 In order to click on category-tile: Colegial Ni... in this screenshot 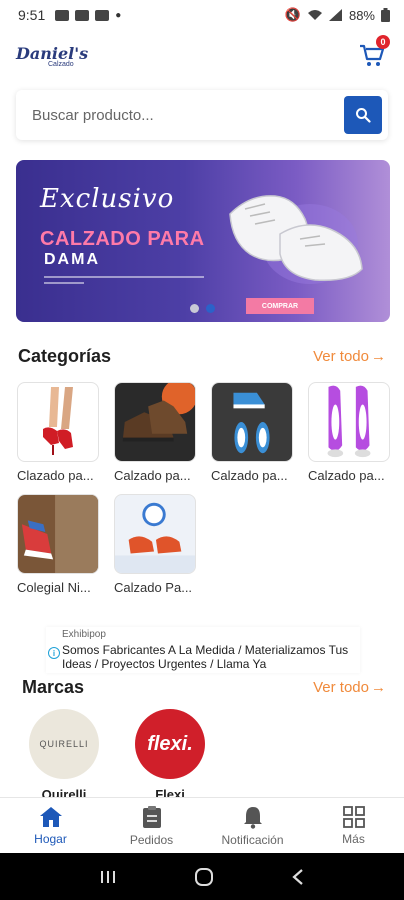, I will do `click(58, 544)`.